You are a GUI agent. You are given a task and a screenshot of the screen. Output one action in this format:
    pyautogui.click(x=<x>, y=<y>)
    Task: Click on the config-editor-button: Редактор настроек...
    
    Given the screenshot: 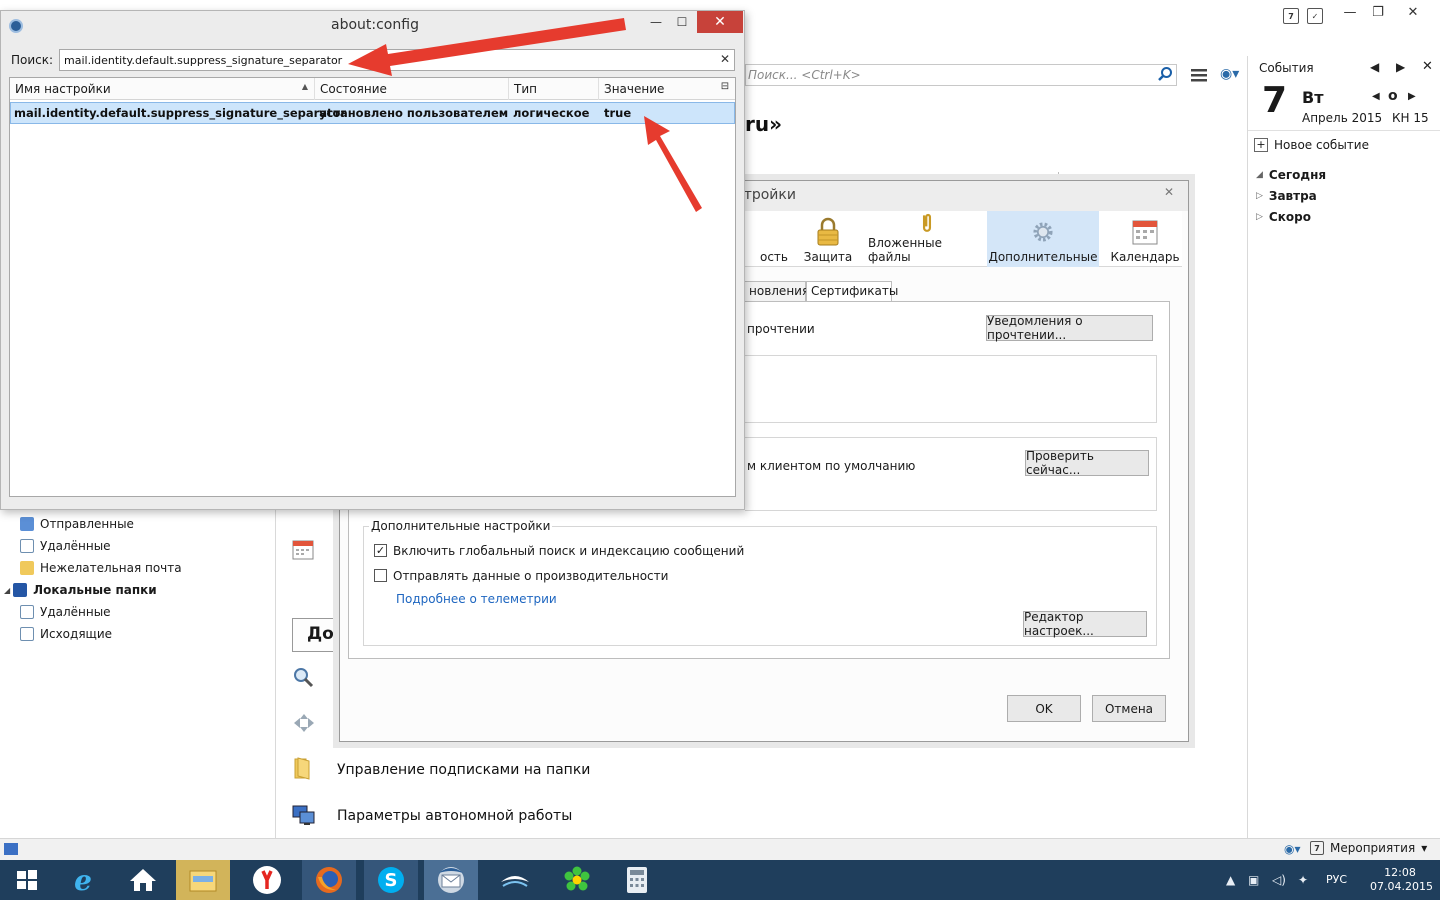 What is the action you would take?
    pyautogui.click(x=1085, y=624)
    